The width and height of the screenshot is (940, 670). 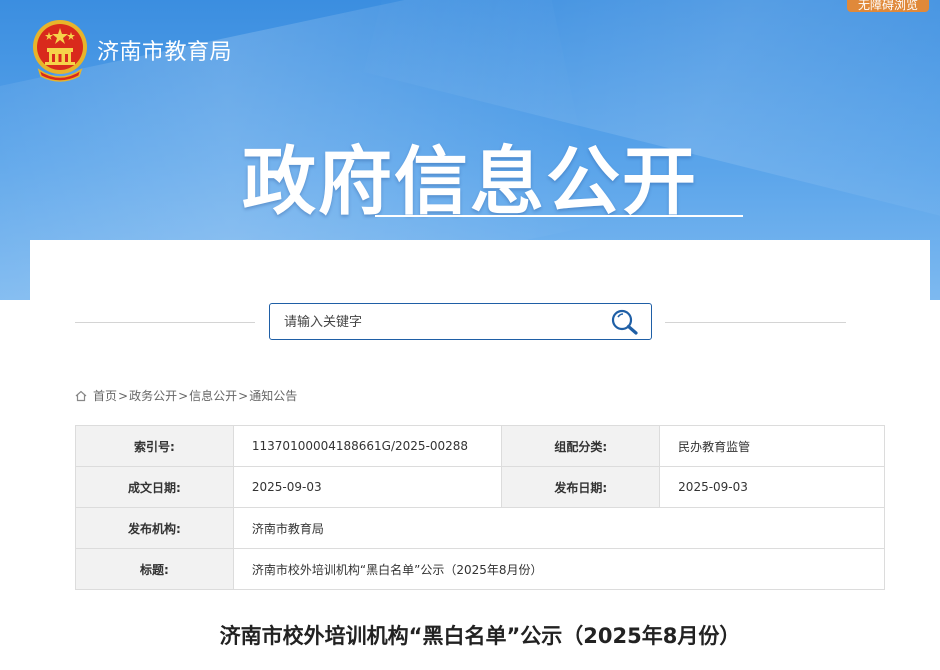 What do you see at coordinates (559, 528) in the screenshot?
I see `publisher-value: 济南市教育局` at bounding box center [559, 528].